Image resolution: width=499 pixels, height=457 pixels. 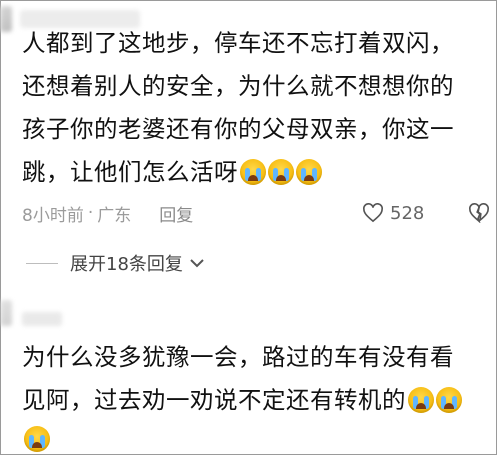 What do you see at coordinates (42, 319) in the screenshot?
I see `username-blurred` at bounding box center [42, 319].